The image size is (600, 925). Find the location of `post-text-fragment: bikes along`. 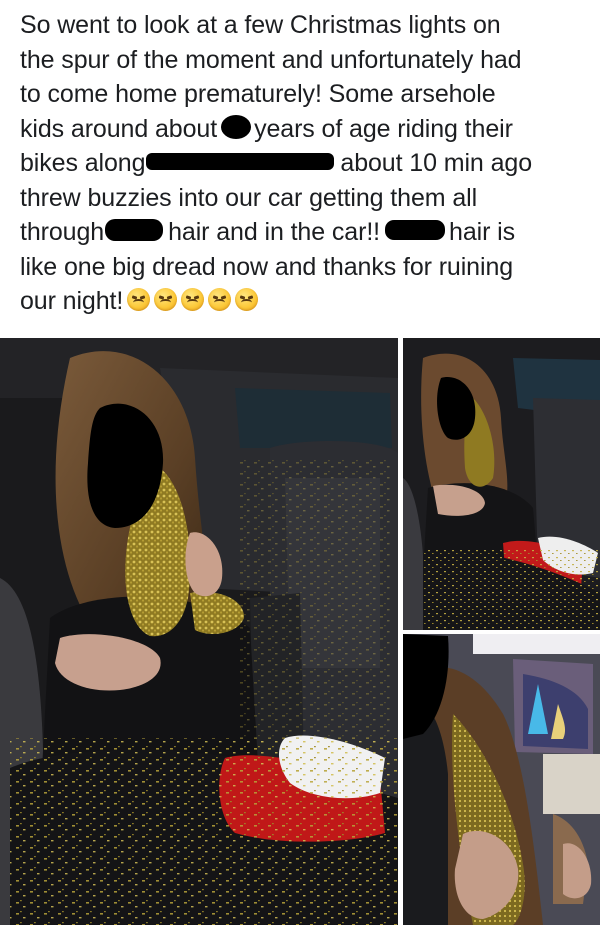

post-text-fragment: bikes along is located at coordinates (83, 163).